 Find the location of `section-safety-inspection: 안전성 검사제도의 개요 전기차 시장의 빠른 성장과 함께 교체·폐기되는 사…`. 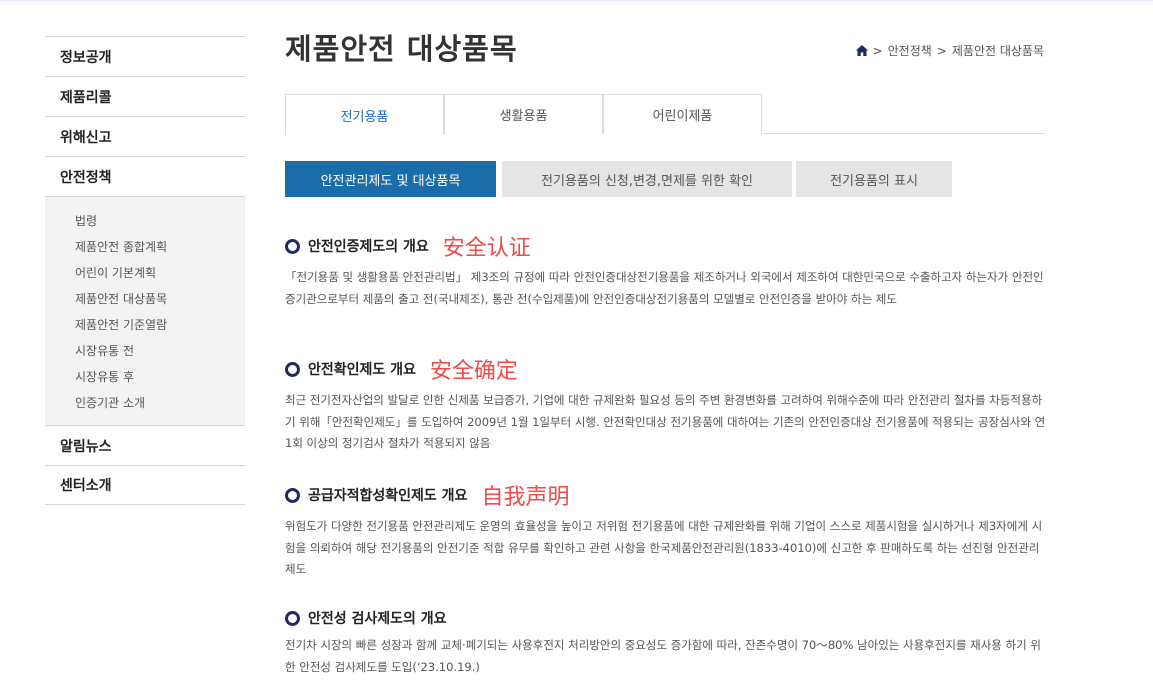

section-safety-inspection: 안전성 검사제도의 개요 전기차 시장의 빠른 성장과 함께 교체·폐기되는 사… is located at coordinates (666, 640).